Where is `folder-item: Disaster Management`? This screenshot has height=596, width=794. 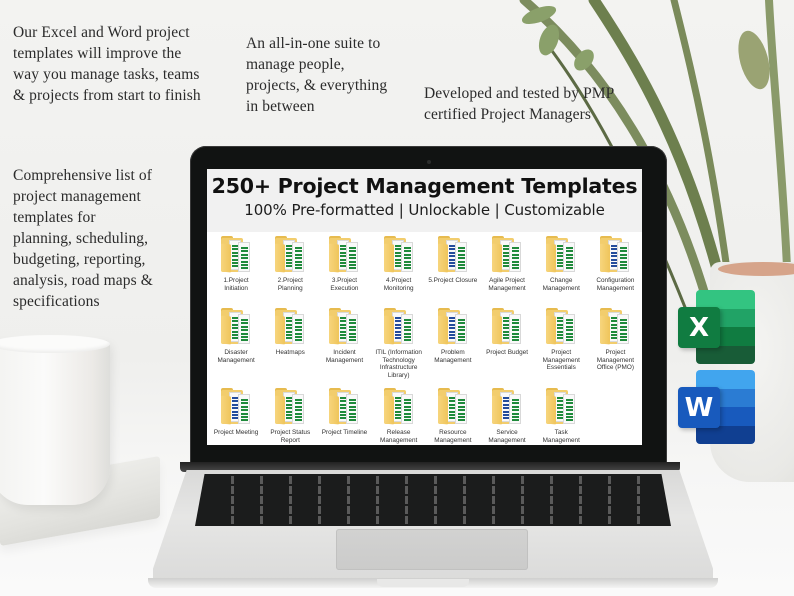 folder-item: Disaster Management is located at coordinates (236, 346).